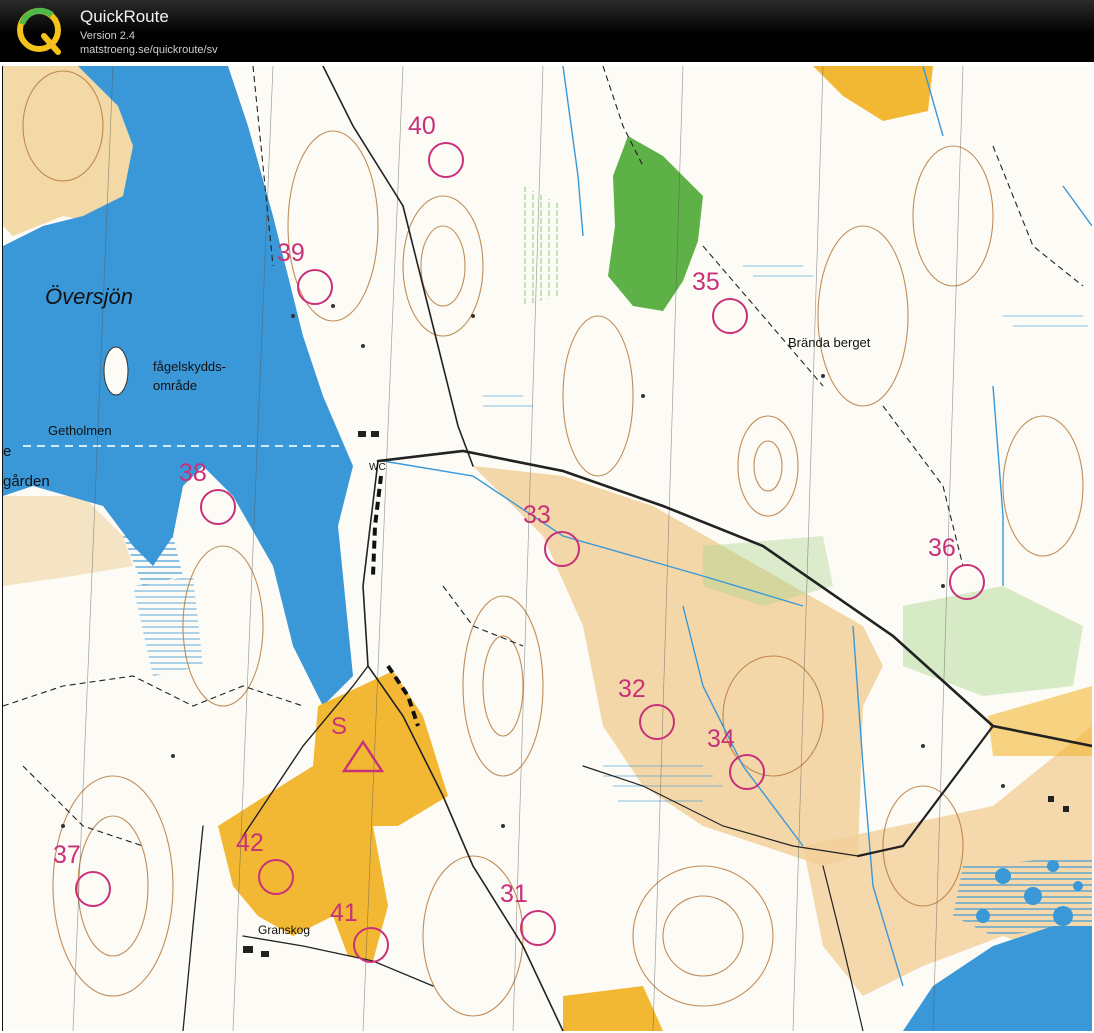  Describe the element at coordinates (149, 50) in the screenshot. I see `app-url: matstroeng.se/quickroute/sv` at that location.